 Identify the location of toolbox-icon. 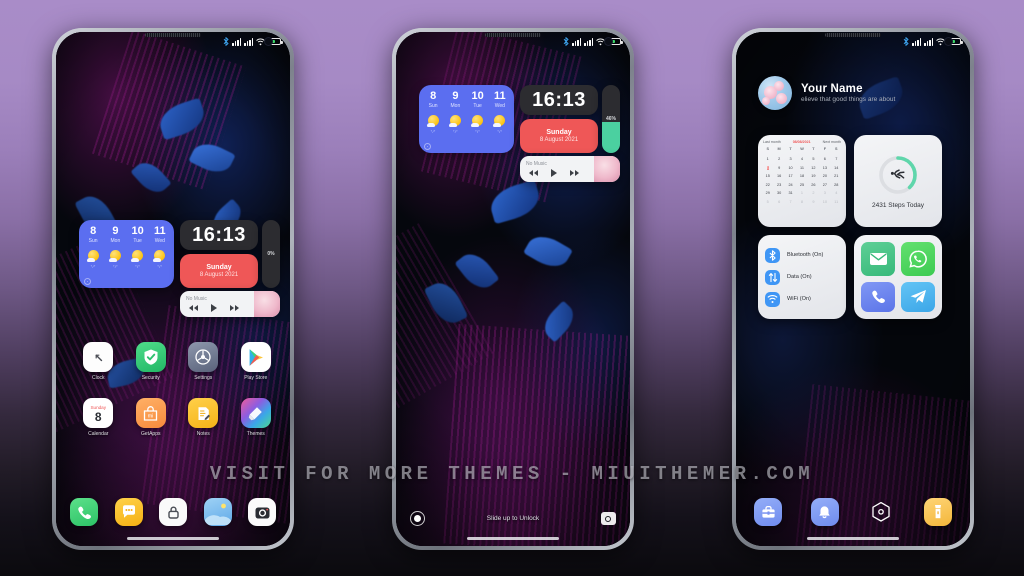
(768, 512).